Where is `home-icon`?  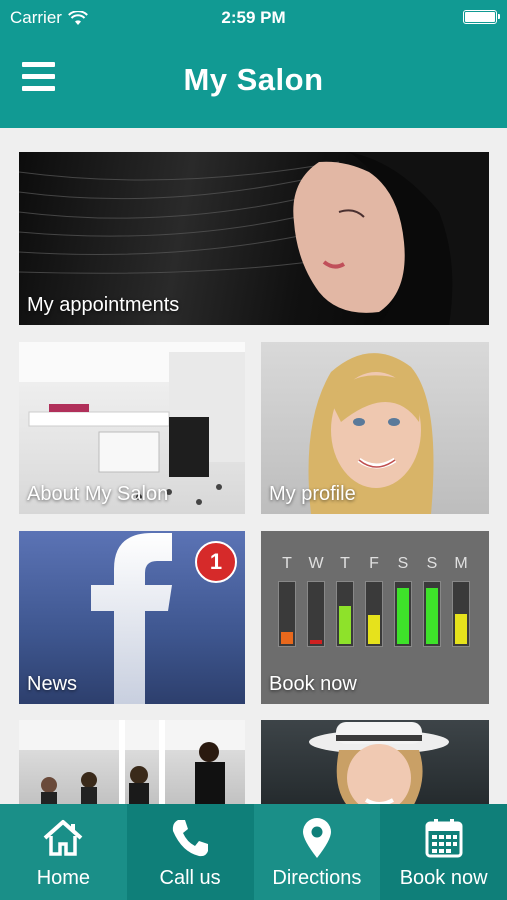
home-icon is located at coordinates (63, 838).